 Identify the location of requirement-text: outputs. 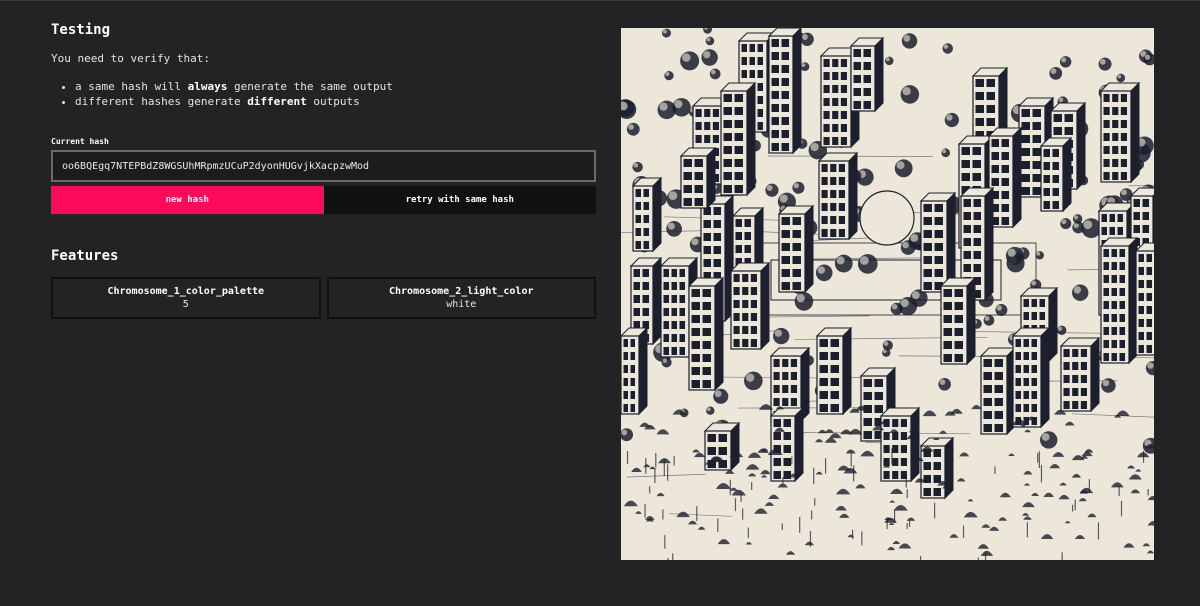
(333, 101).